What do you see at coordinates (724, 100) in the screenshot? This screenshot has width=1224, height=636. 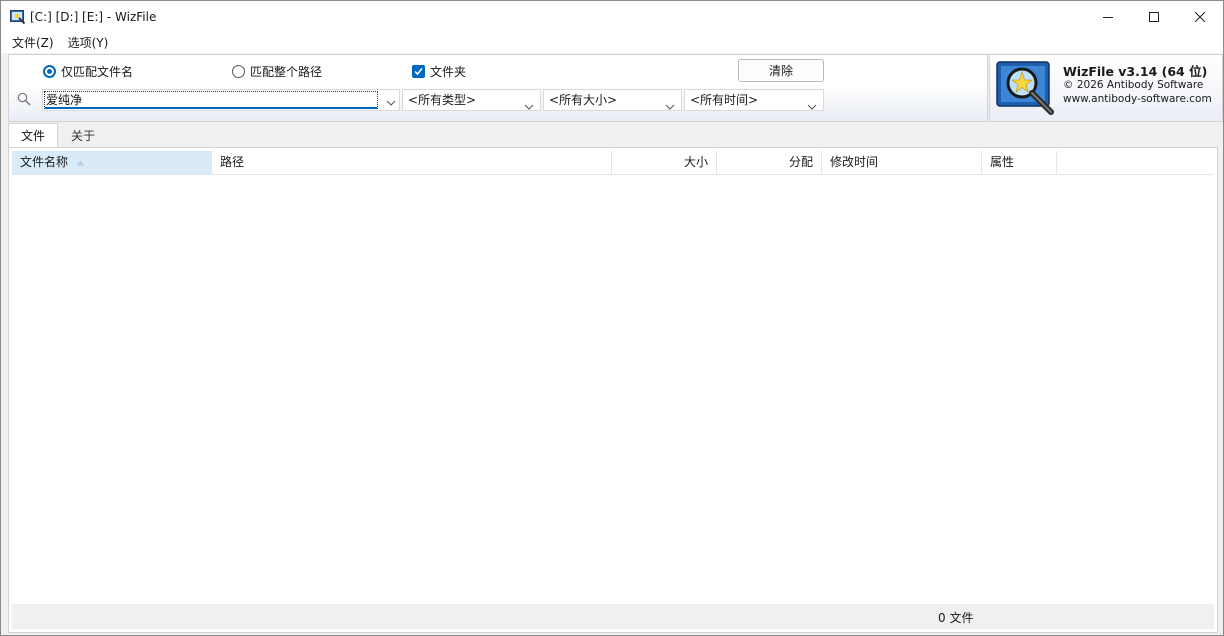 I see `time-filter-value: <所有时间>` at bounding box center [724, 100].